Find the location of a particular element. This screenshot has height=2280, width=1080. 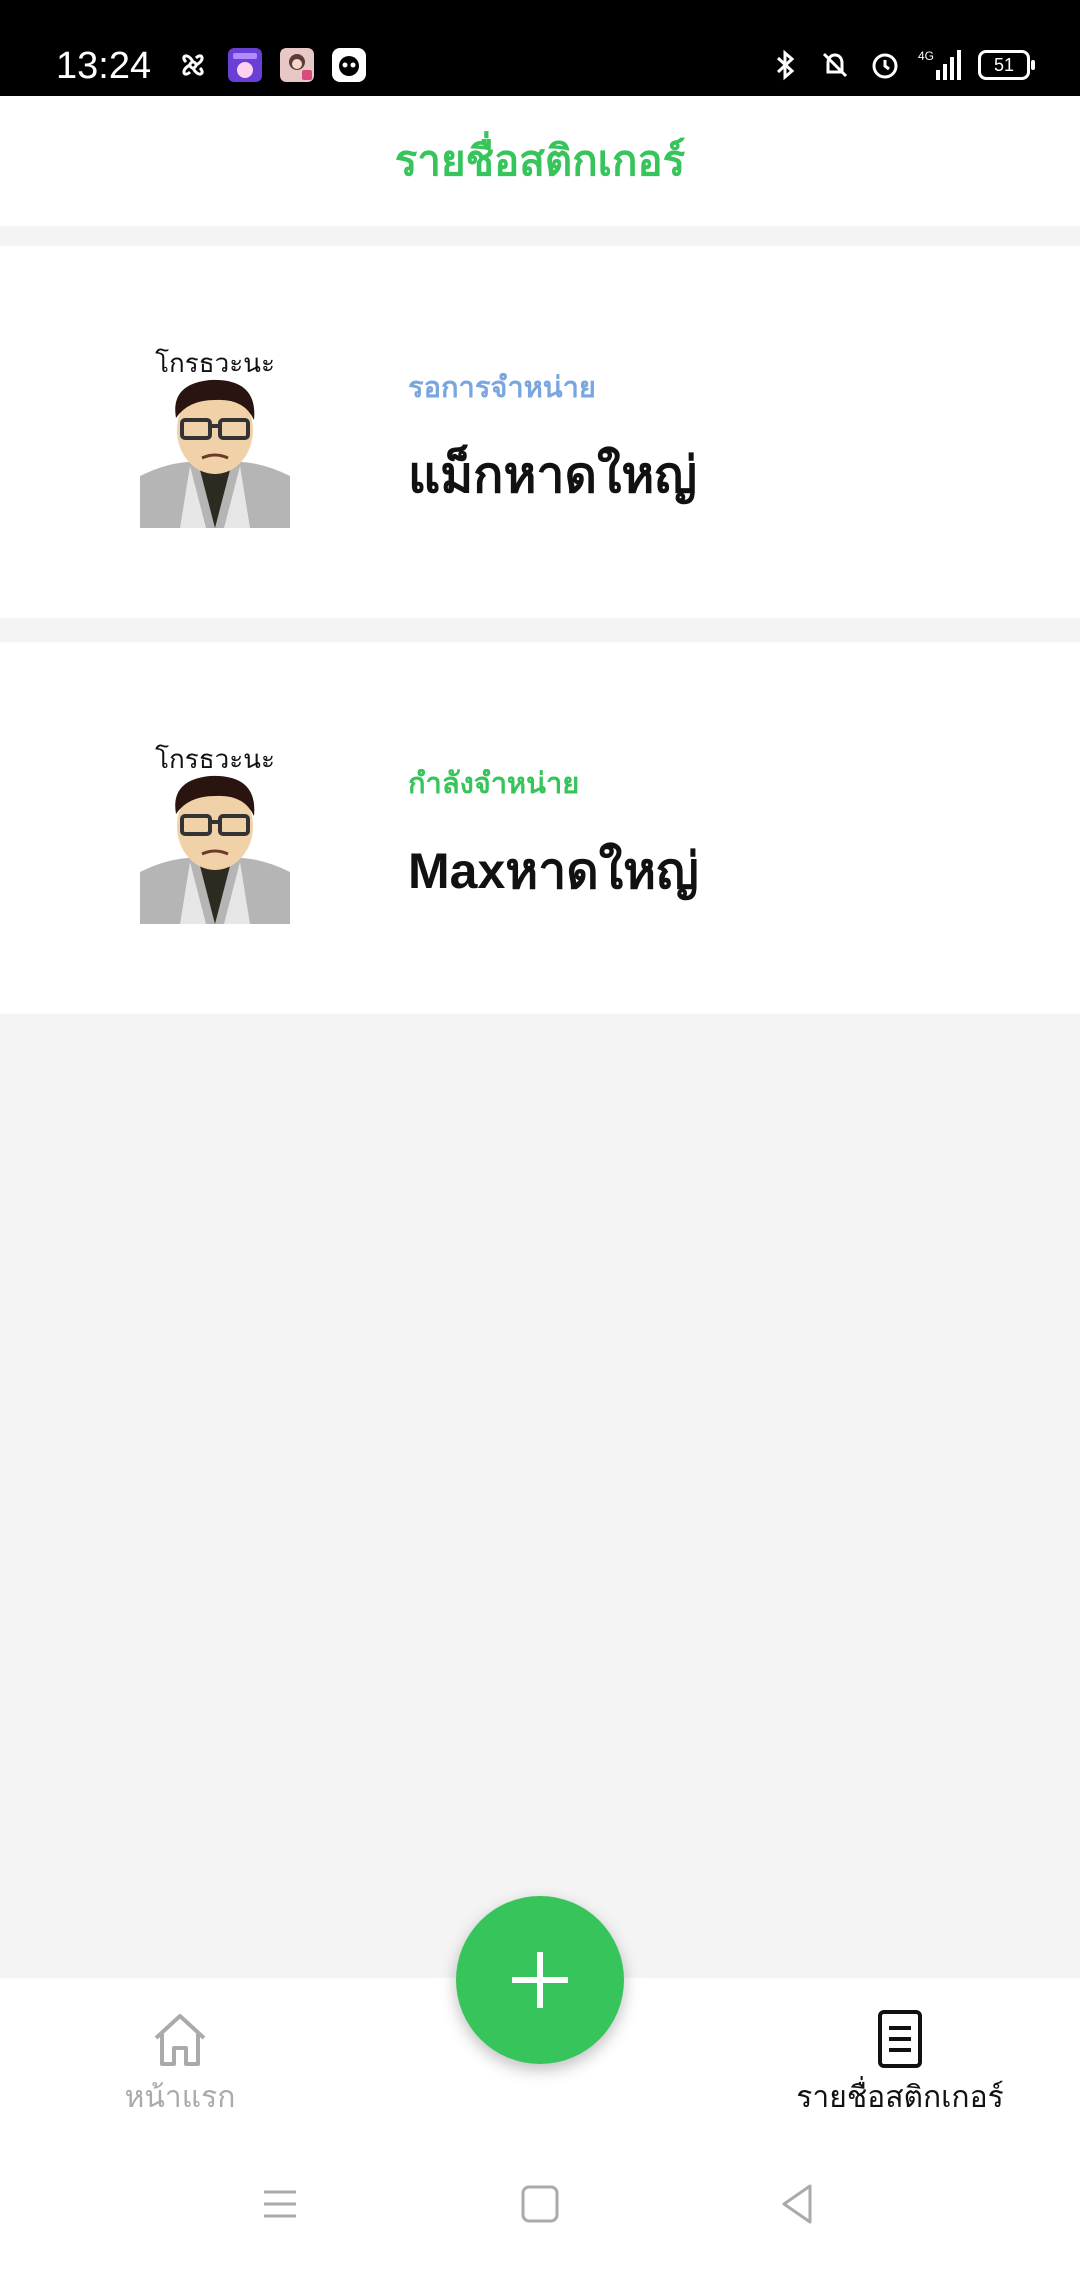

bot-app-icon is located at coordinates (349, 65).